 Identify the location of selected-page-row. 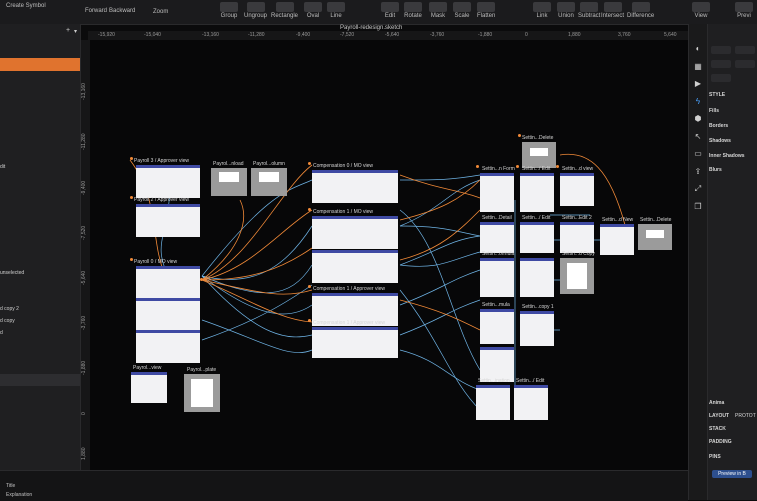
(40, 64).